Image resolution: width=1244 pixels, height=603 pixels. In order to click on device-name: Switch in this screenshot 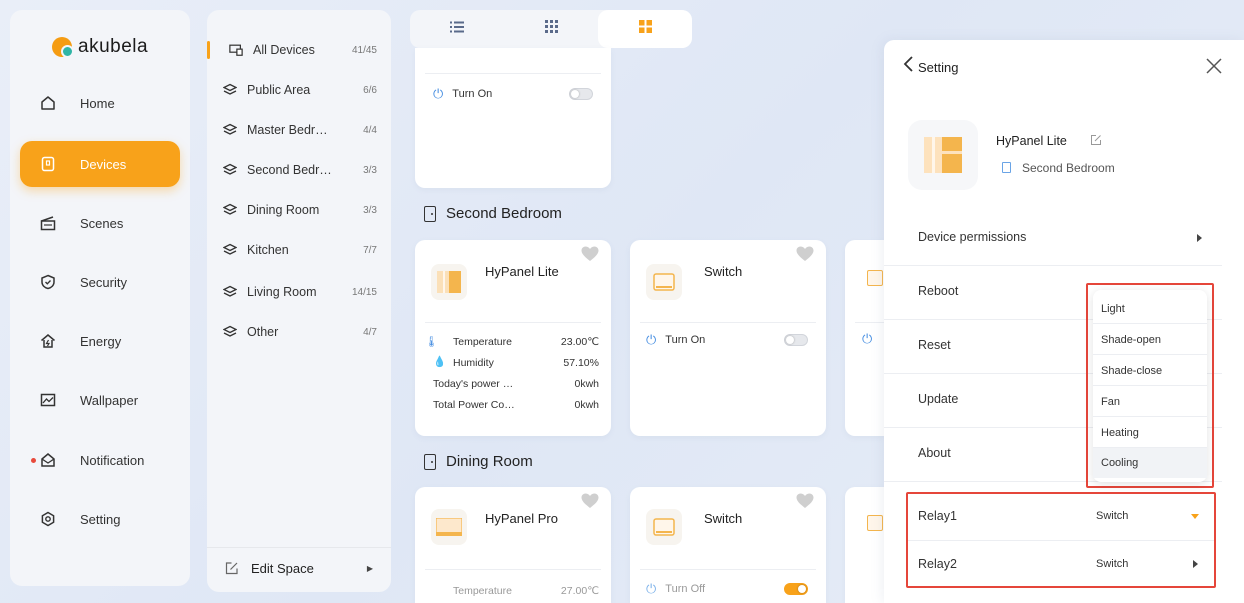, I will do `click(723, 518)`.